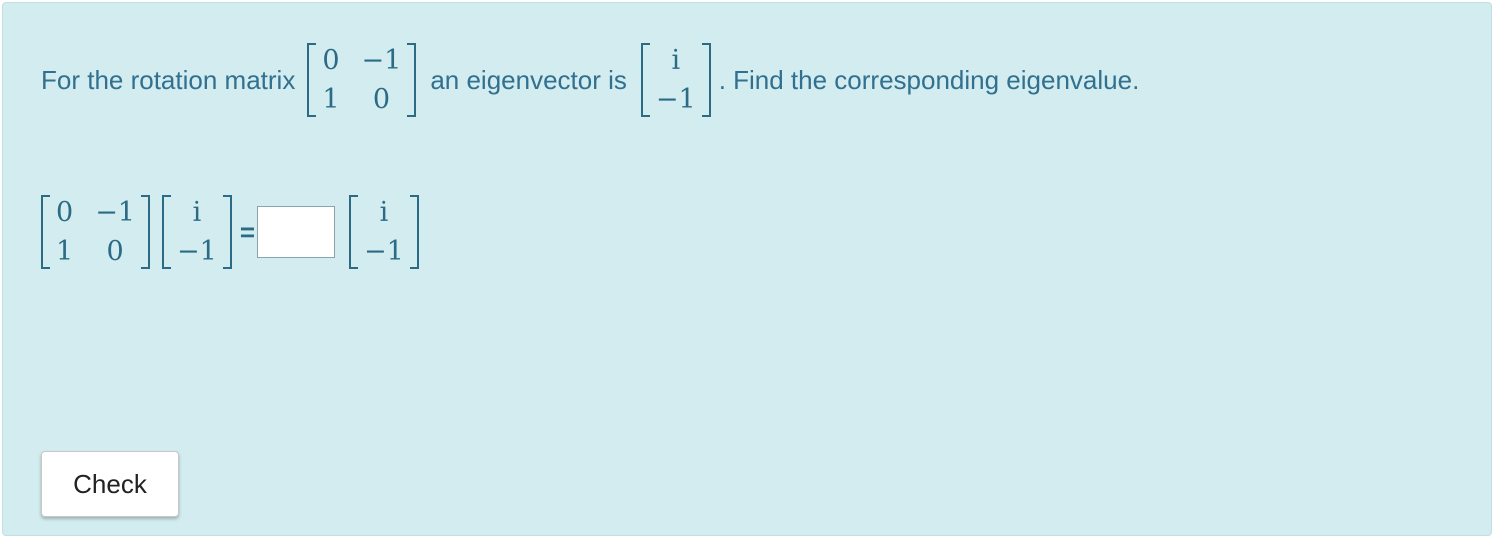 The width and height of the screenshot is (1496, 560). Describe the element at coordinates (197, 232) in the screenshot. I see `equation-vector-left: i −1` at that location.